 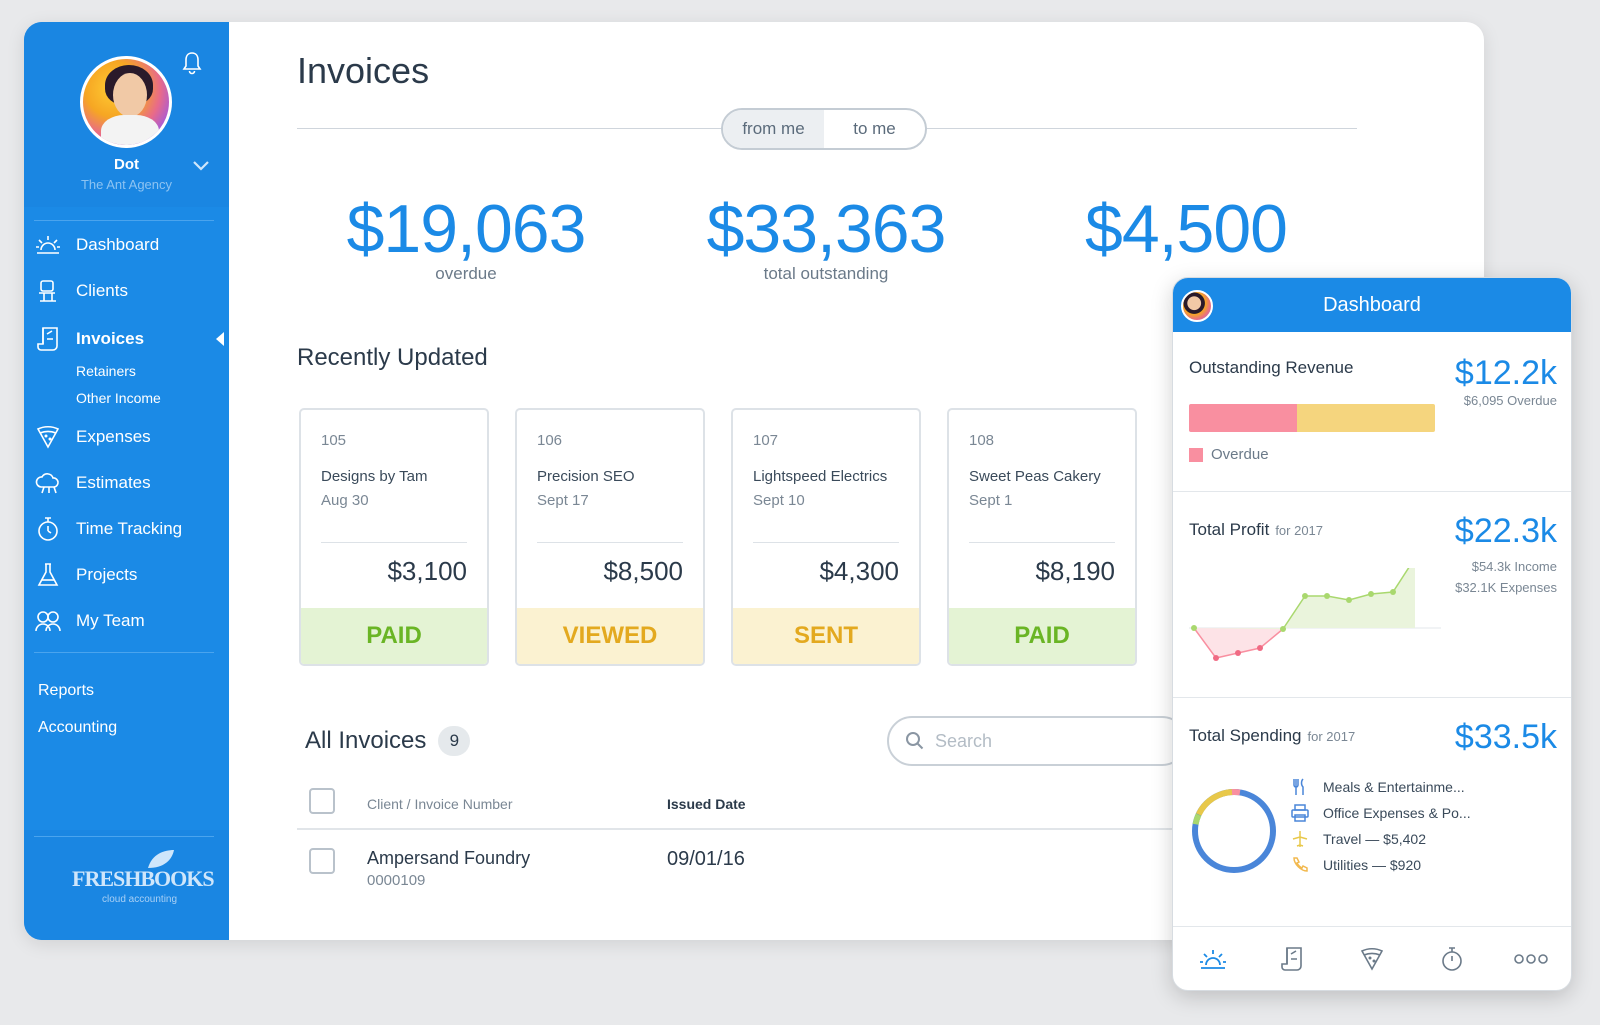 I want to click on sidebar-item-label: Invoices, so click(x=110, y=338).